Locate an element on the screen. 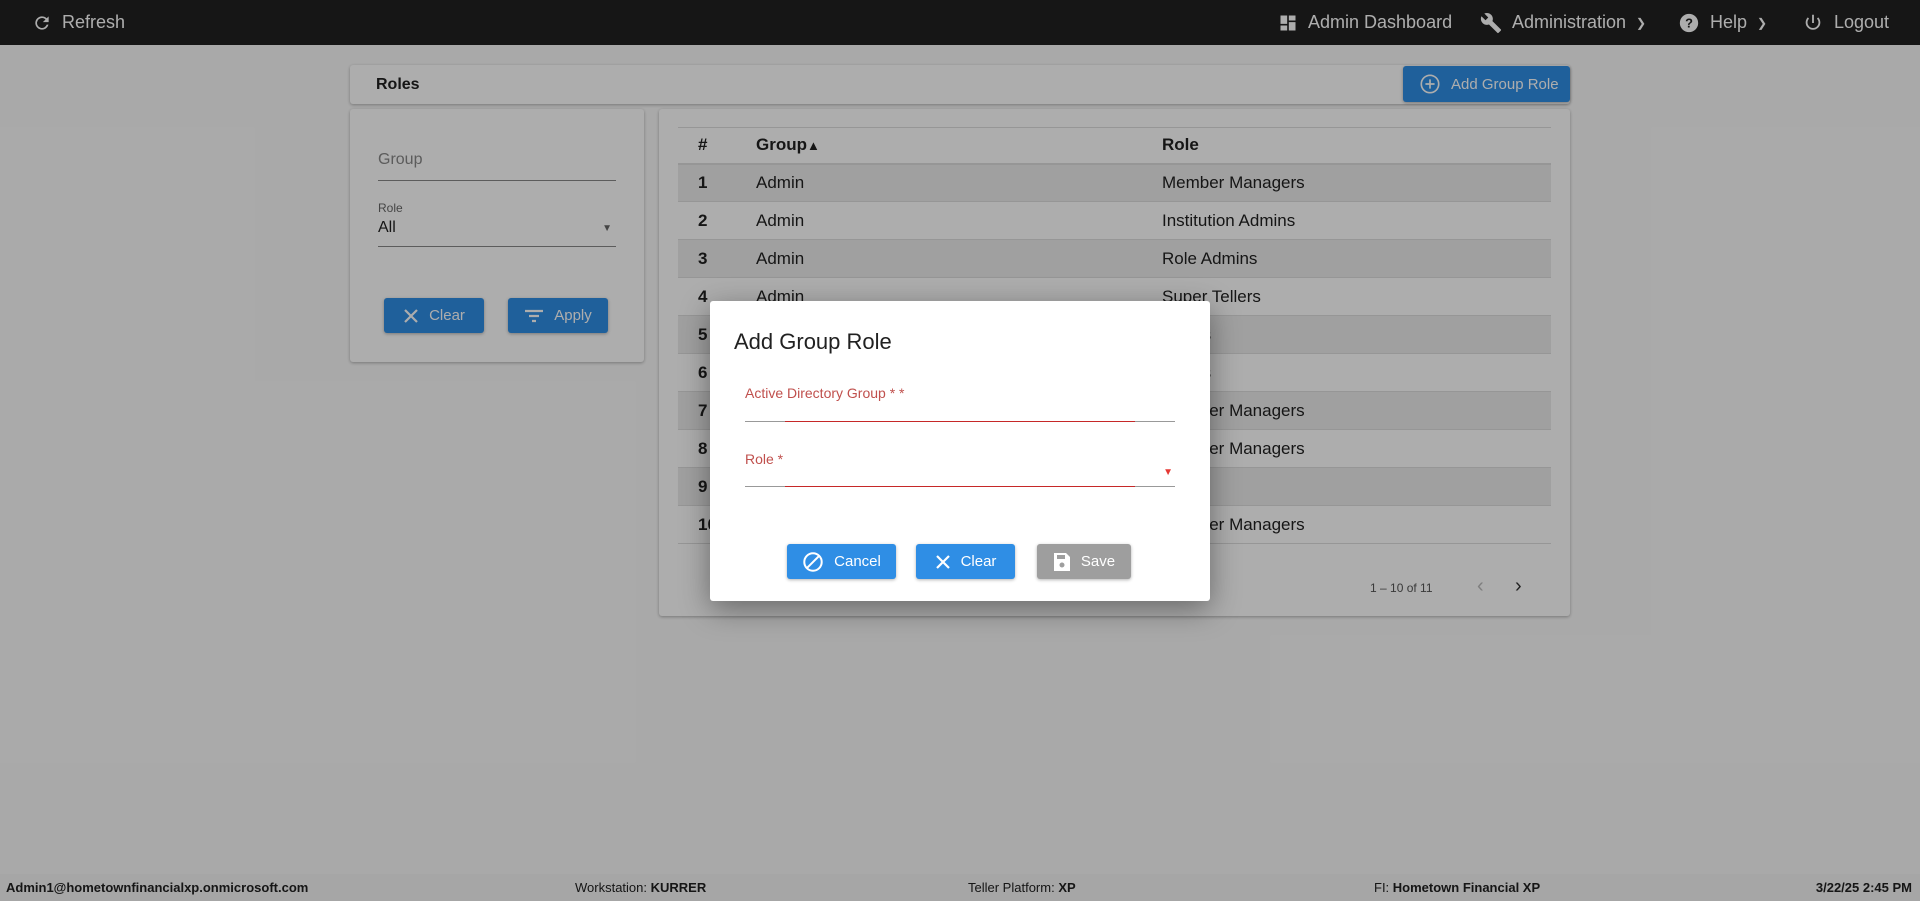 This screenshot has height=901, width=1920. active-directory-group-input: Active Directory Group * * is located at coordinates (960, 403).